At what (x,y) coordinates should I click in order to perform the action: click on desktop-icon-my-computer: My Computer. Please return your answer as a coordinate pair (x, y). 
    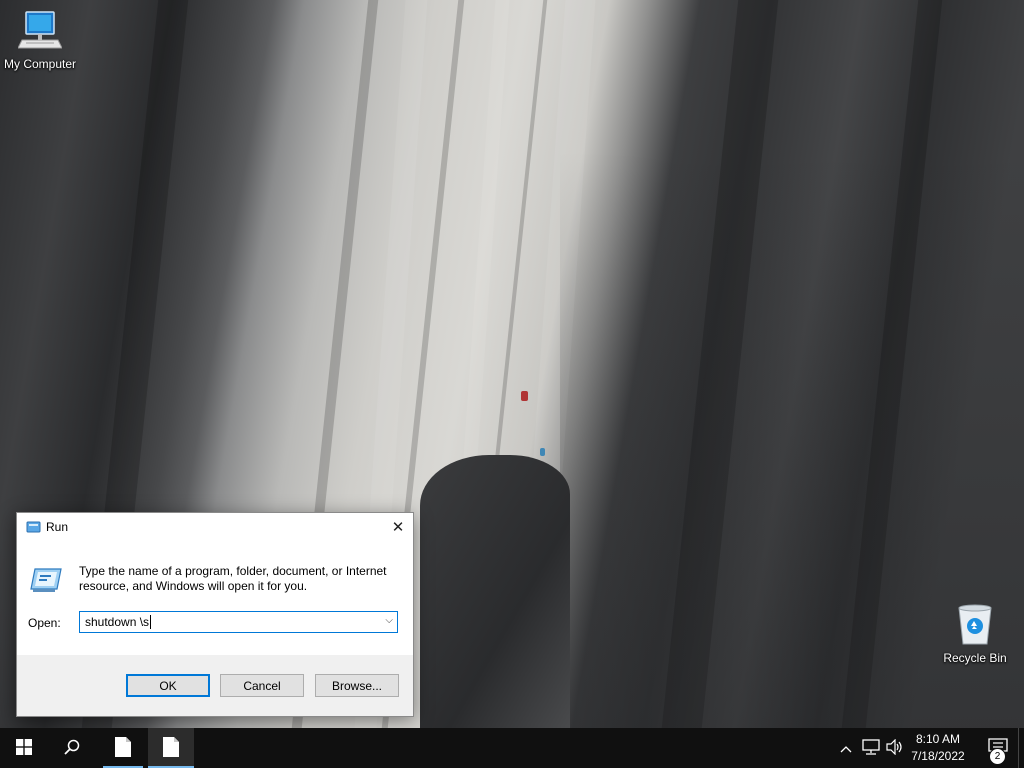
    Looking at the image, I should click on (40, 39).